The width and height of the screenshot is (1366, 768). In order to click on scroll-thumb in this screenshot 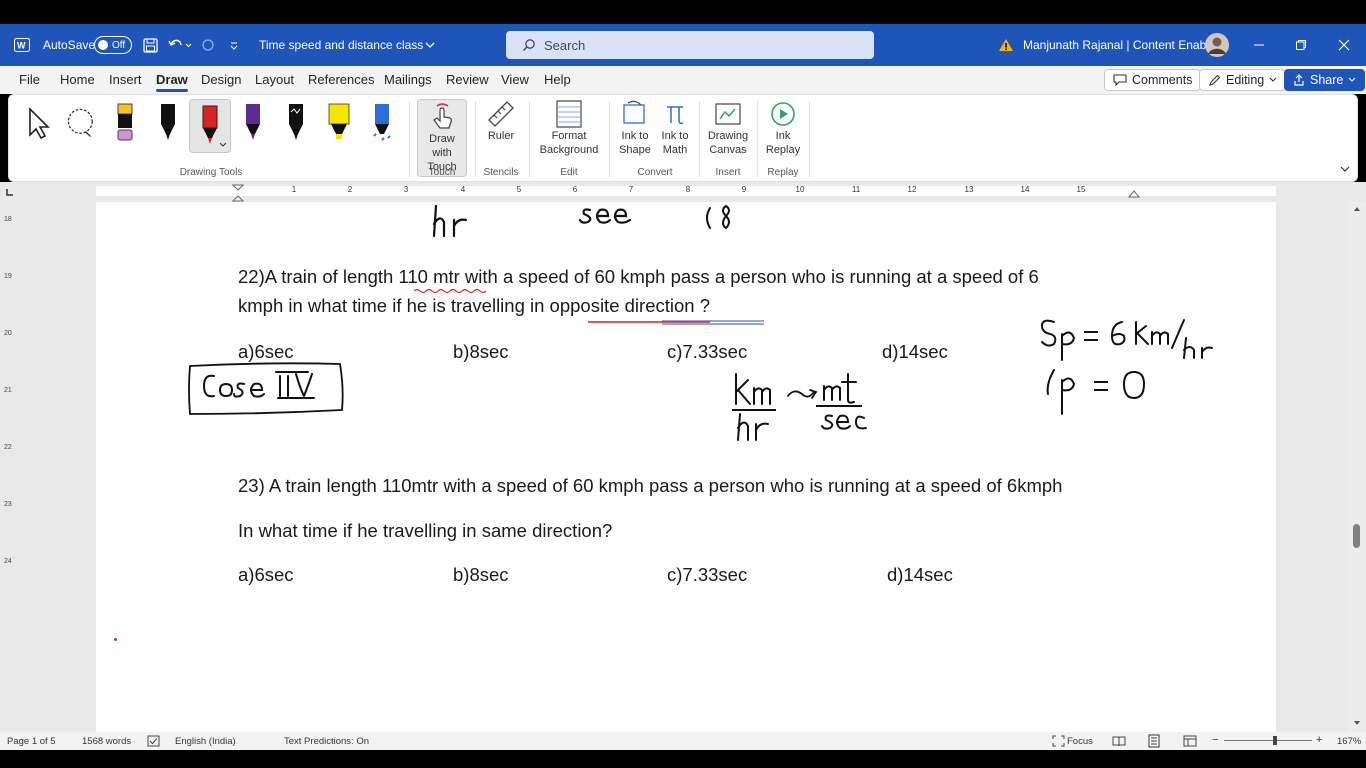, I will do `click(1356, 536)`.